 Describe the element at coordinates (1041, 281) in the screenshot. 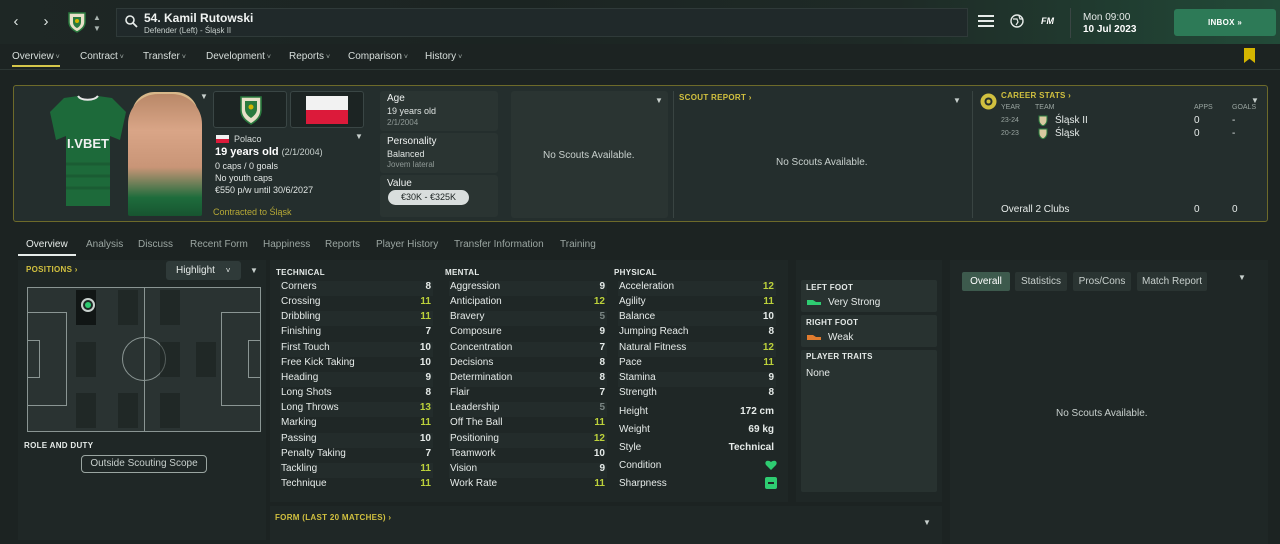

I see `rtab-statistics: Statistics` at that location.